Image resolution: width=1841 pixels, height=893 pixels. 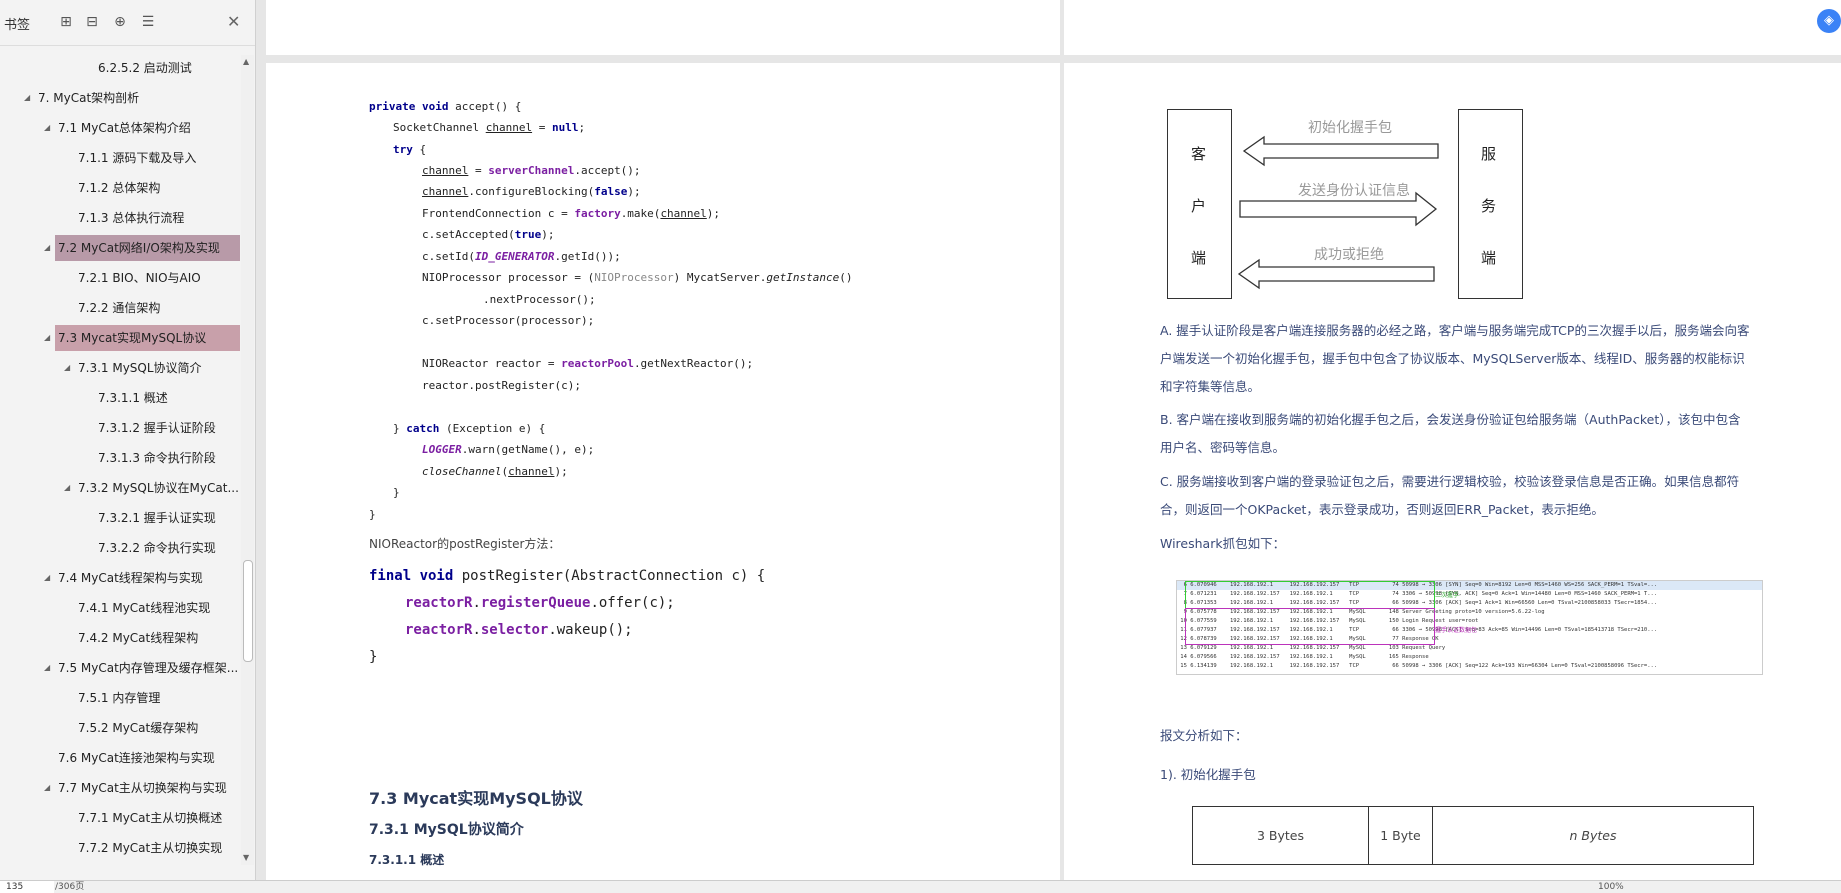 What do you see at coordinates (120, 22) in the screenshot?
I see `add-bookmark-icon: ⊕` at bounding box center [120, 22].